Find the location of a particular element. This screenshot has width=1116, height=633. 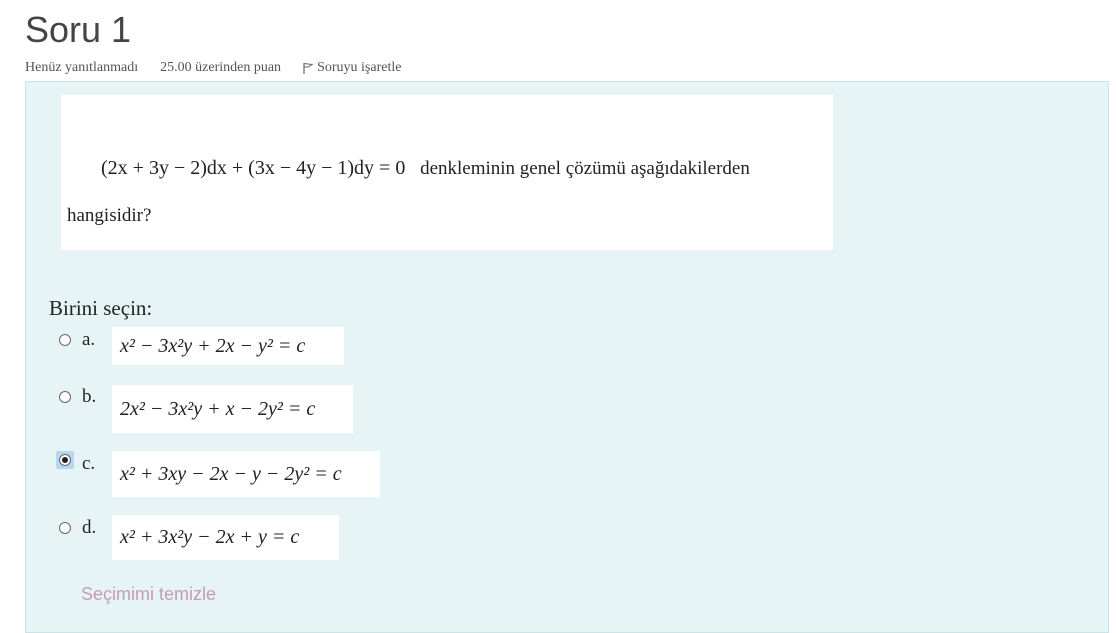

option-b-formula-box: 2x² − 3x²y + x − 2y² = c is located at coordinates (232, 409).